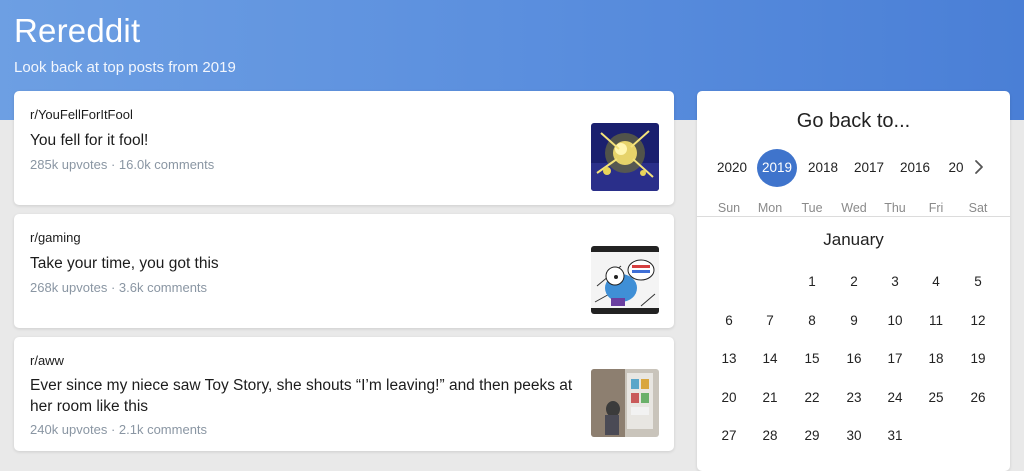  Describe the element at coordinates (936, 208) in the screenshot. I see `weekday-label: Fri` at that location.